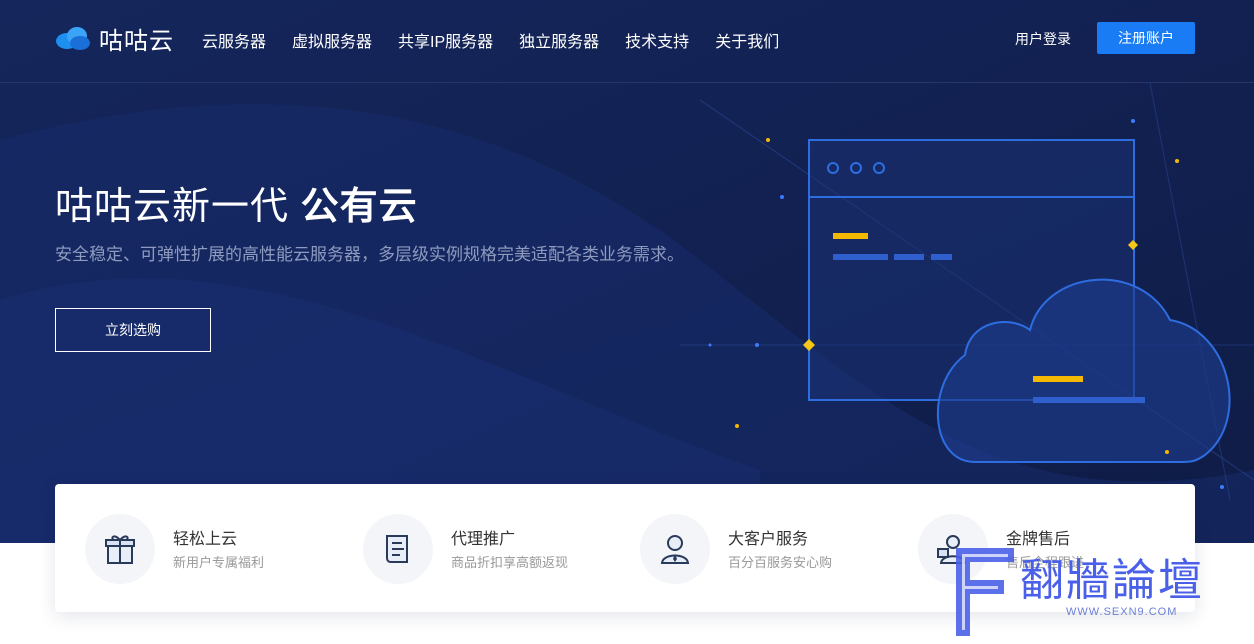 The height and width of the screenshot is (644, 1254). Describe the element at coordinates (780, 562) in the screenshot. I see `feature-desc: 百分百服务安心购` at that location.